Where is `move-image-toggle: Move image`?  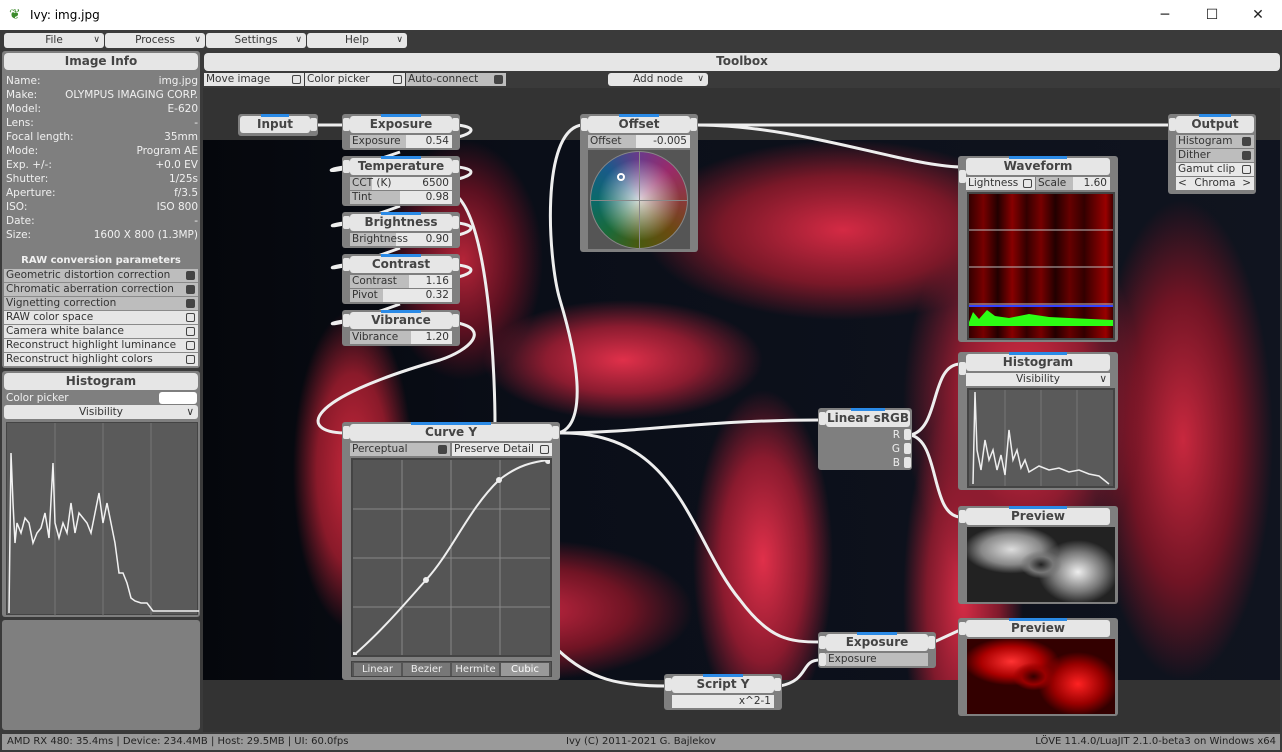
move-image-toggle: Move image is located at coordinates (254, 79).